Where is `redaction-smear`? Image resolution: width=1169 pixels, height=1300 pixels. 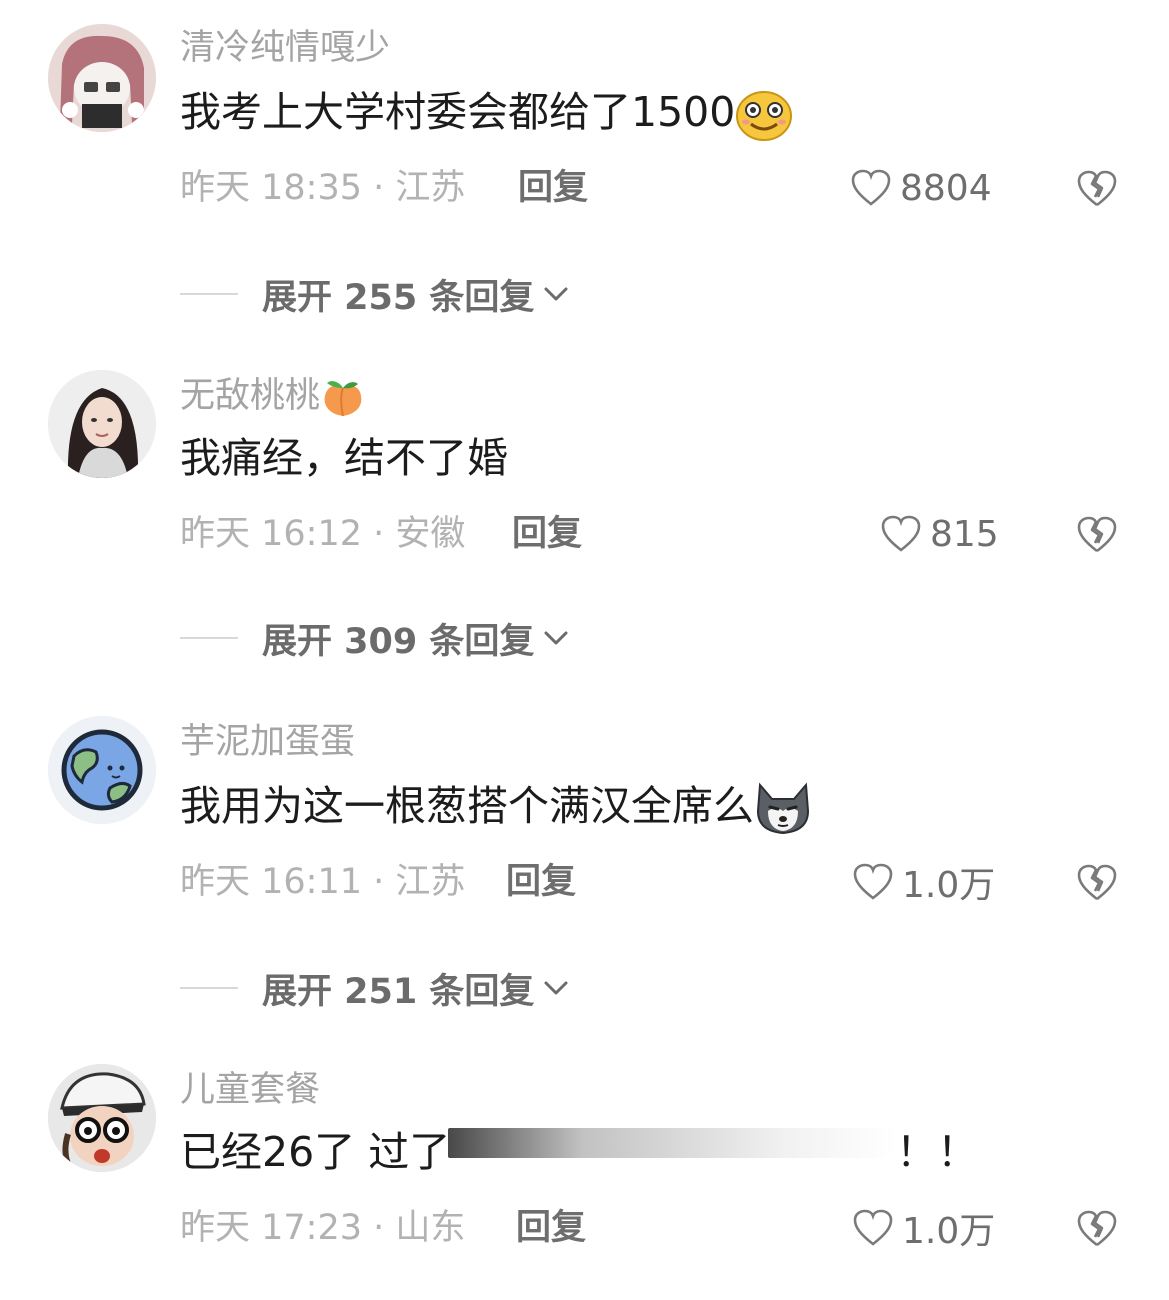 redaction-smear is located at coordinates (672, 1143).